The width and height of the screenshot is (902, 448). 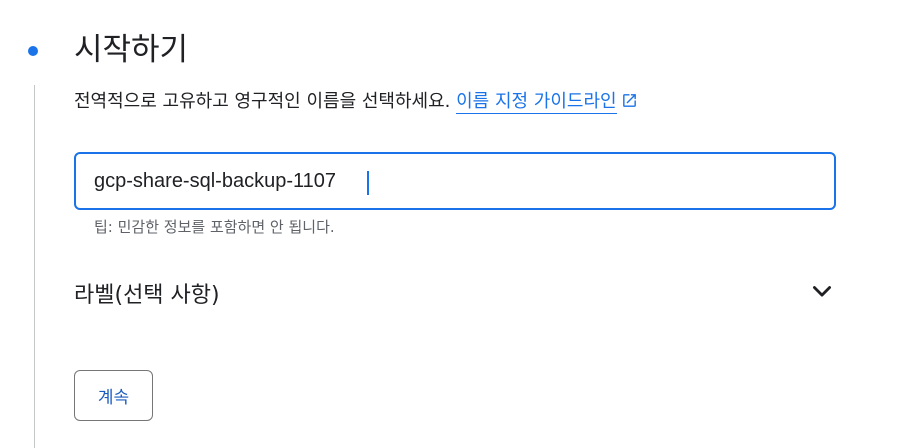 I want to click on naming-guidelines-link-label: 이름 지정 가이드라인, so click(x=536, y=101).